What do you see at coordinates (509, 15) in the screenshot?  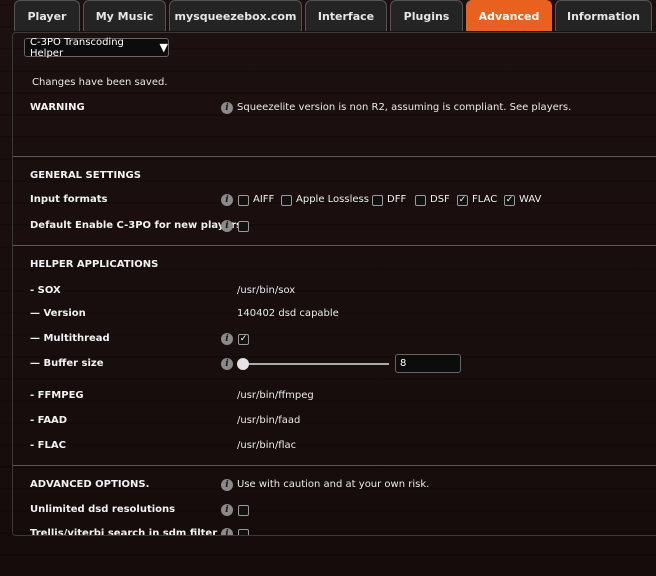 I see `tab-advanced: Advanced` at bounding box center [509, 15].